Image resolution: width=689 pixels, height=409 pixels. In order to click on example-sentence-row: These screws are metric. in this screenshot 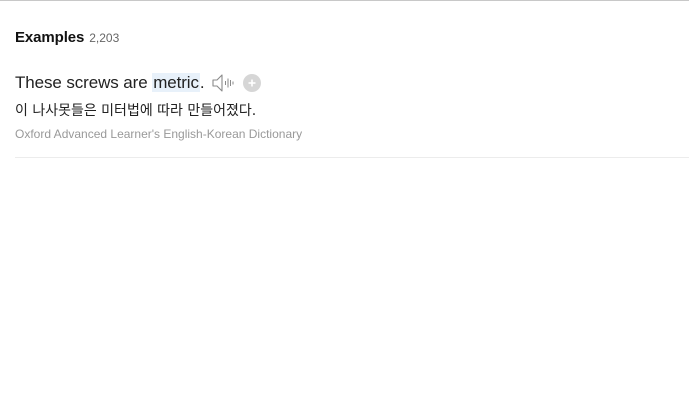, I will do `click(138, 83)`.